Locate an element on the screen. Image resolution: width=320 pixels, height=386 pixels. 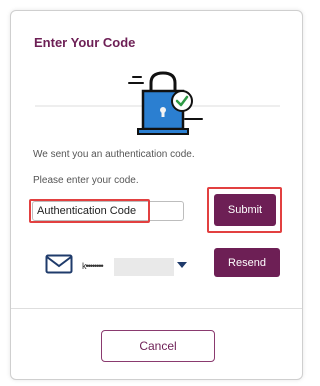
submit-button-highlight: Submit is located at coordinates (244, 210).